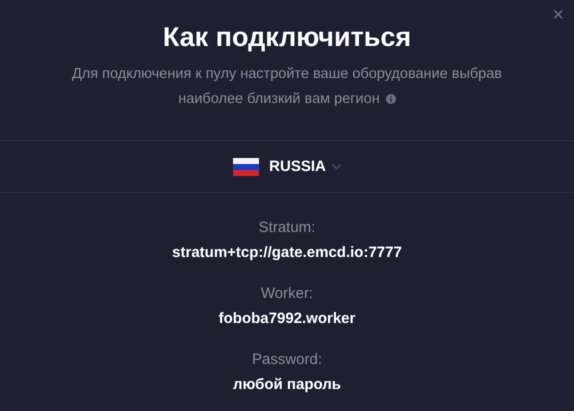  What do you see at coordinates (287, 87) in the screenshot?
I see `dialog-subtitle: Для подключения к пулу настройте ваше оборудование выбрав наиболее близкий вам регион` at bounding box center [287, 87].